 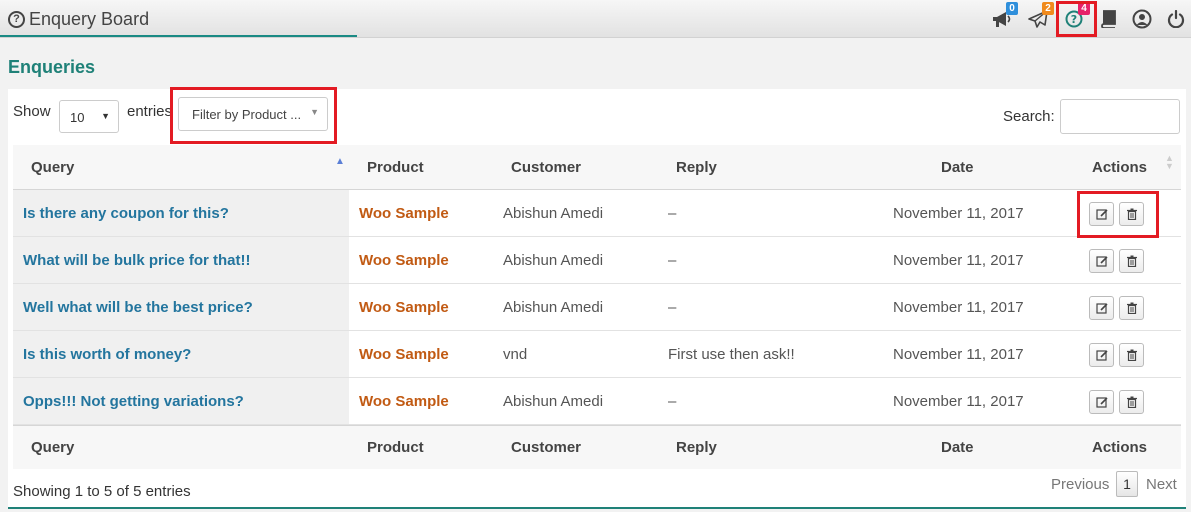 I want to click on col-header-reply: Reply, so click(x=696, y=167).